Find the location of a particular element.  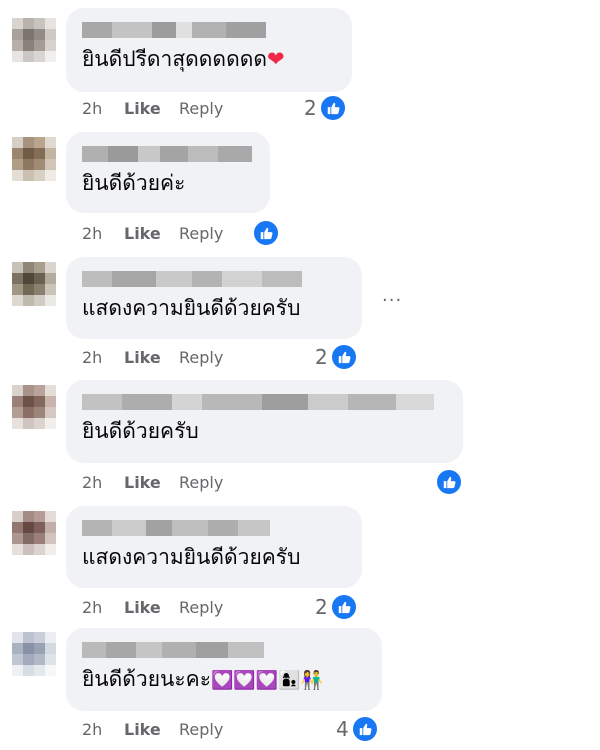

comment-bubble: ยินดีปรีดาสุดดดดดด❤ is located at coordinates (209, 50).